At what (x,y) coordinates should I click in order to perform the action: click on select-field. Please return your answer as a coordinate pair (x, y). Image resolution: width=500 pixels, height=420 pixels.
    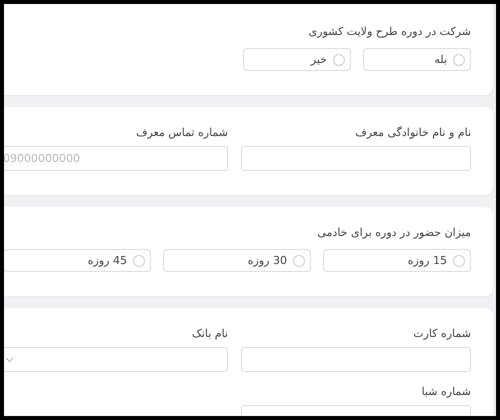
    Looking at the image, I should click on (116, 359).